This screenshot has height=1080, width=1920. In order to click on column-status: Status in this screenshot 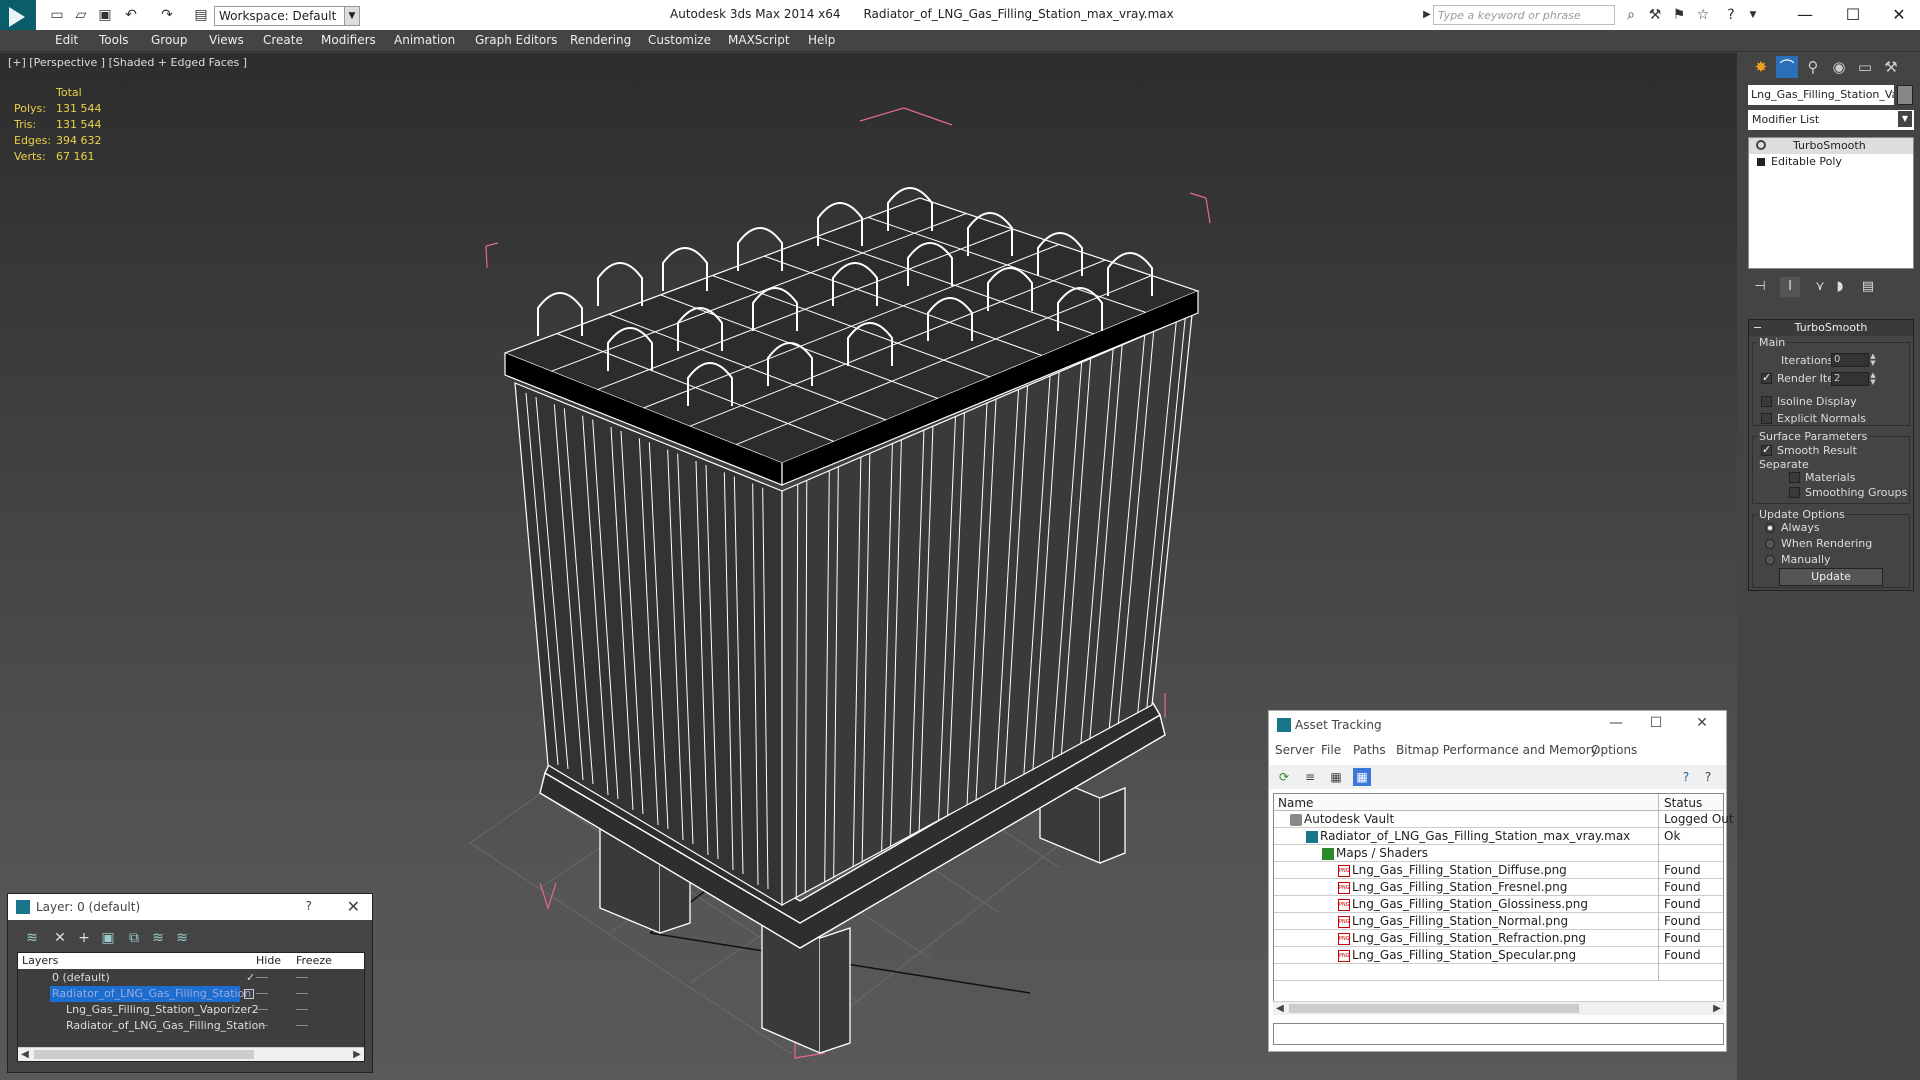, I will do `click(1683, 803)`.